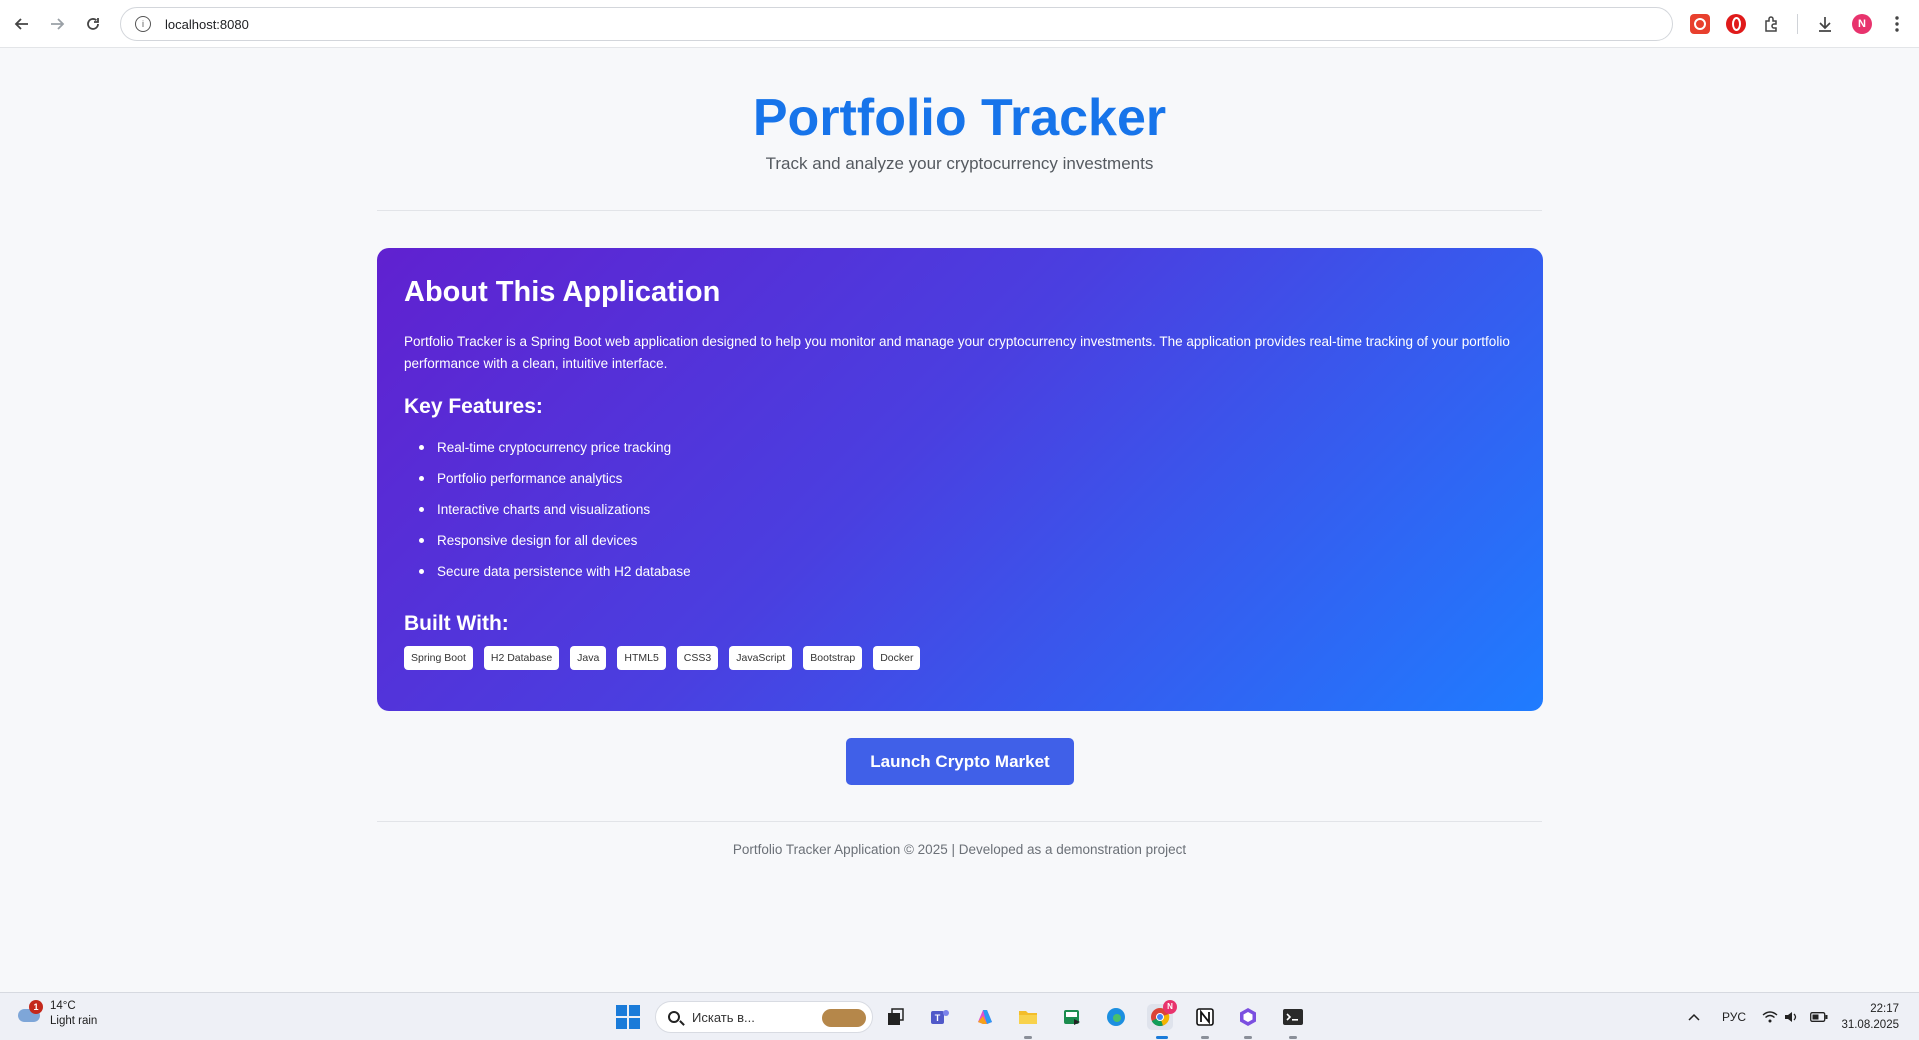 The height and width of the screenshot is (1040, 1919). What do you see at coordinates (1162, 1015) in the screenshot?
I see `chrome-icon: N` at bounding box center [1162, 1015].